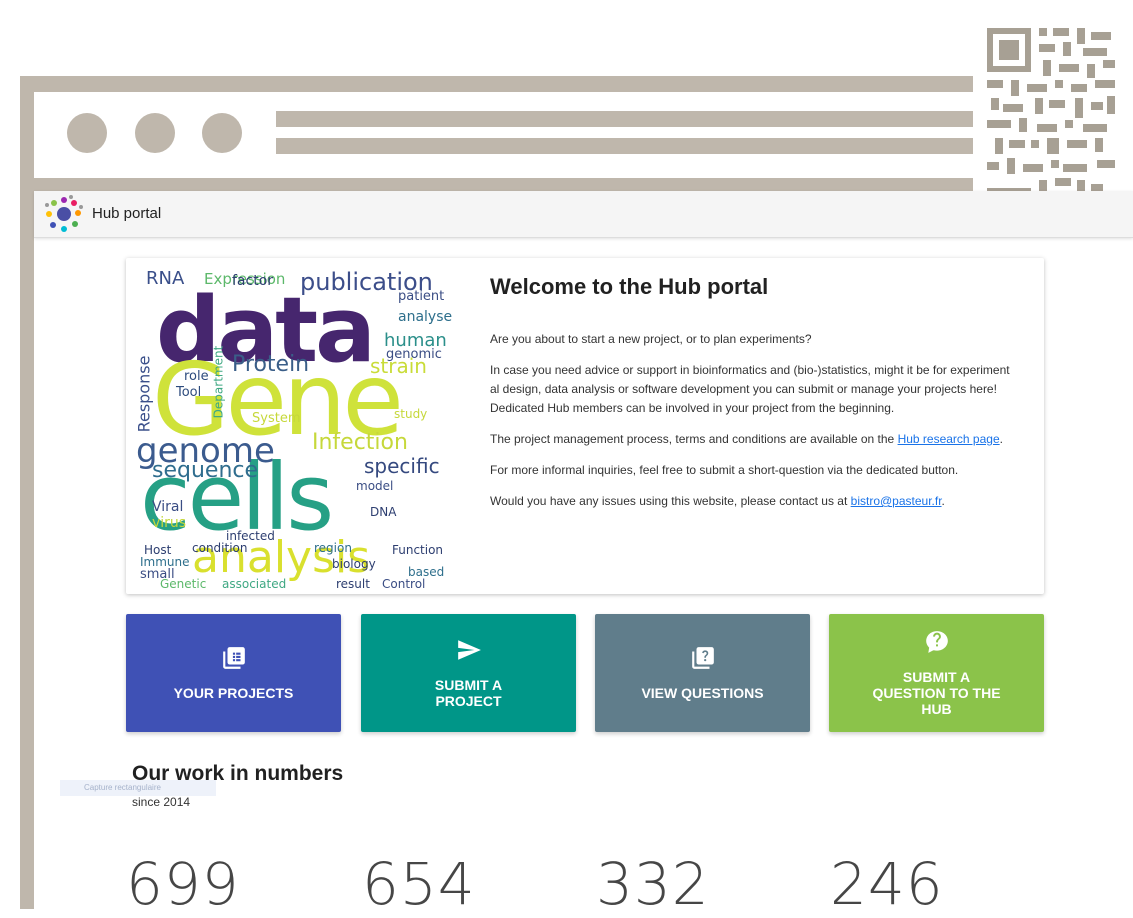  I want to click on word-cloud-word: condition, so click(220, 548).